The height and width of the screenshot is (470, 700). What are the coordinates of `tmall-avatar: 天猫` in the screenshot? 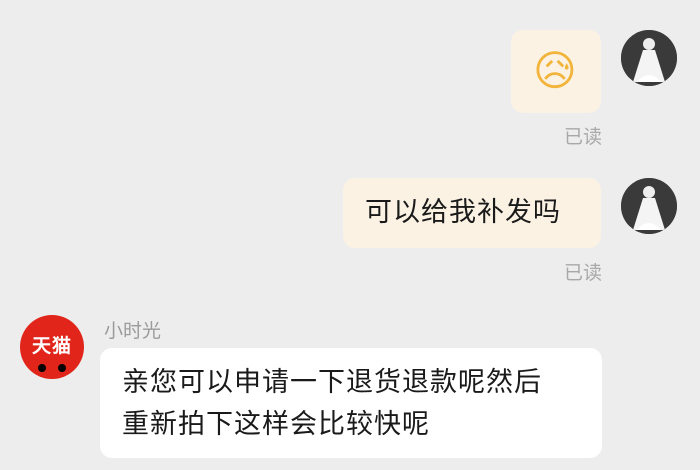 It's located at (52, 347).